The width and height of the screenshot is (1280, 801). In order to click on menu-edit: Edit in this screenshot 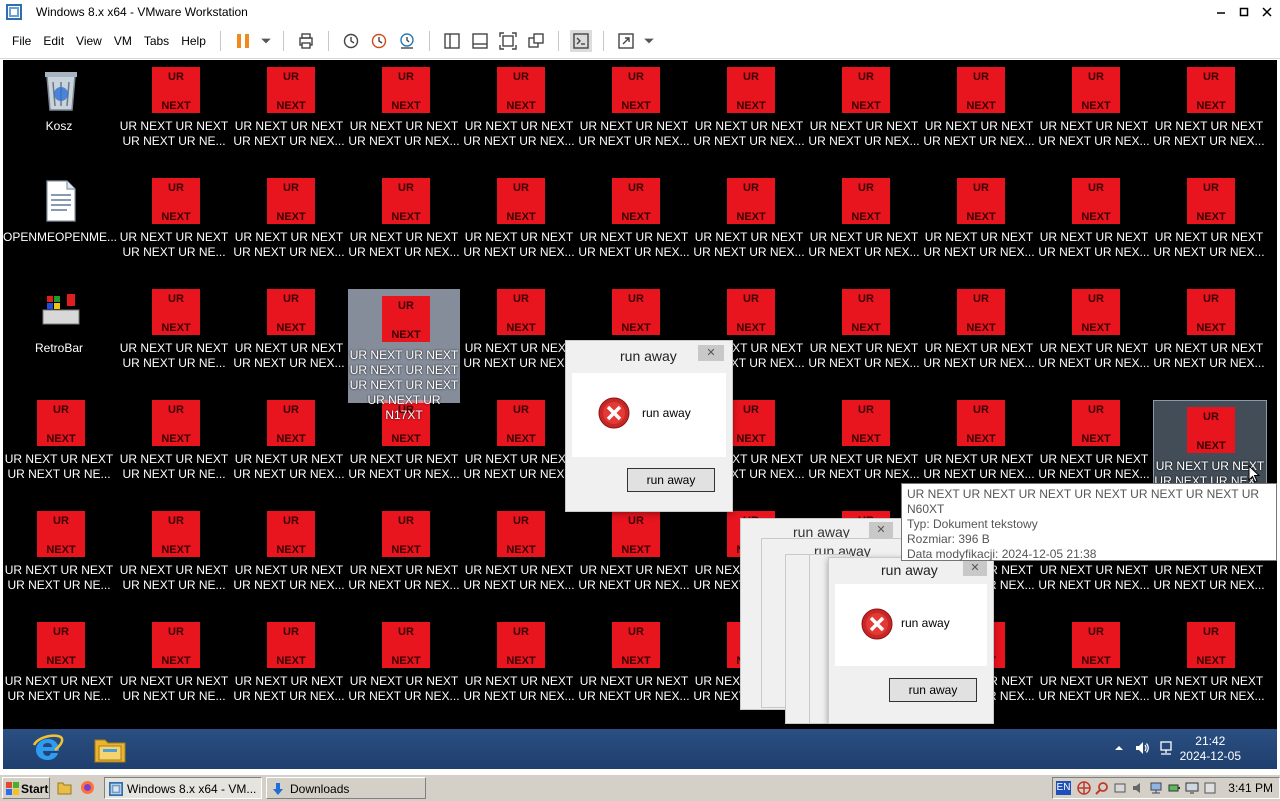, I will do `click(53, 41)`.